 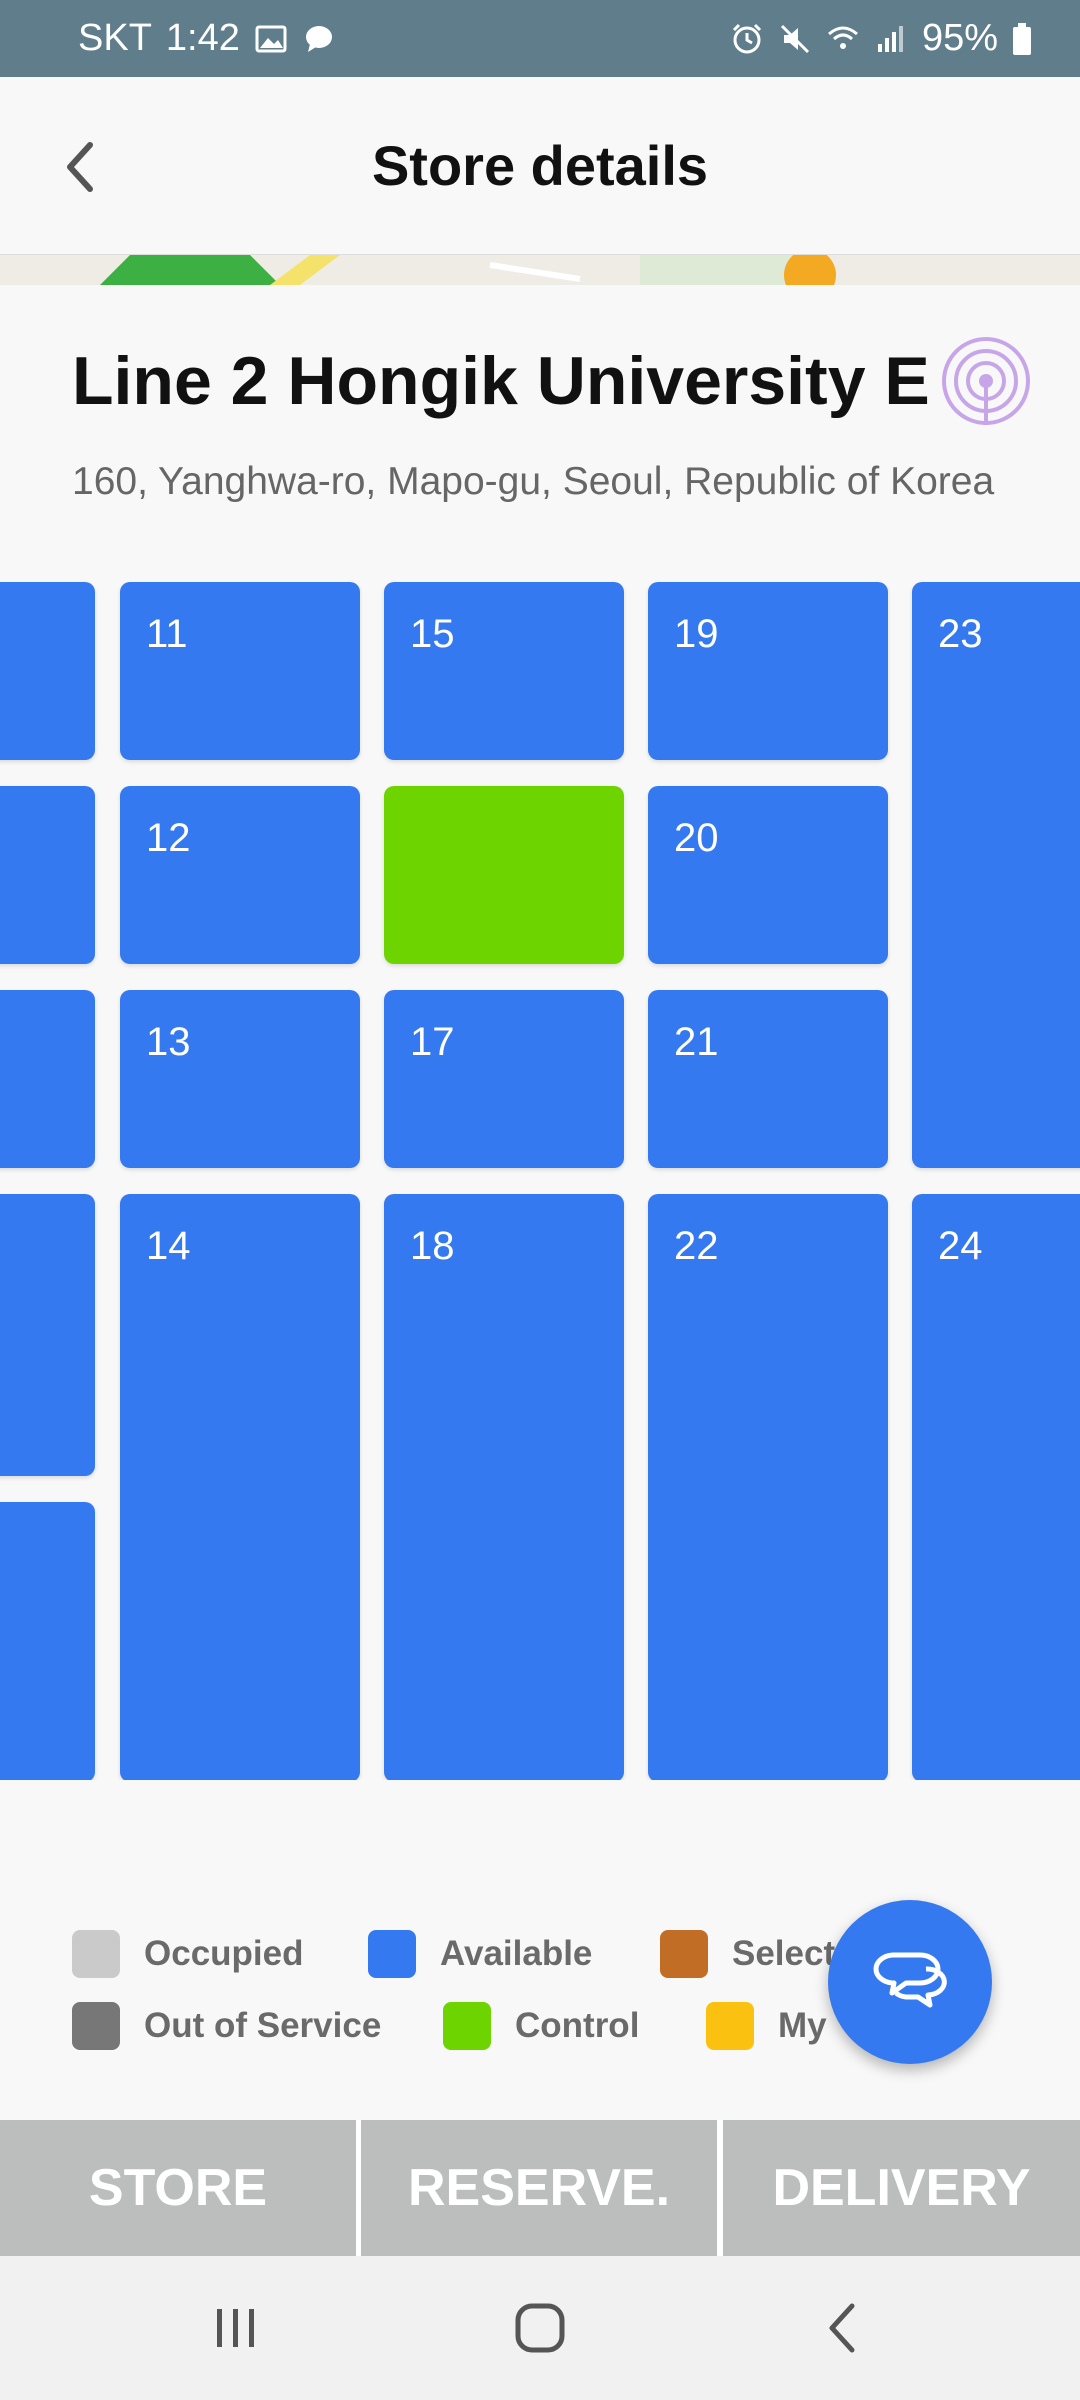 I want to click on status-bar: SKT 1:42 95%, so click(x=540, y=38).